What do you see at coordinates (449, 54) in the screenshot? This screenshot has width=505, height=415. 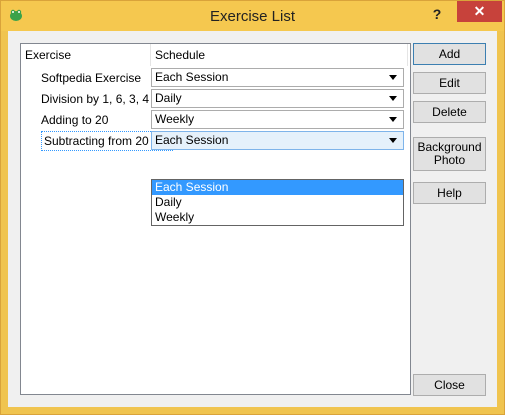 I see `add-button: Add` at bounding box center [449, 54].